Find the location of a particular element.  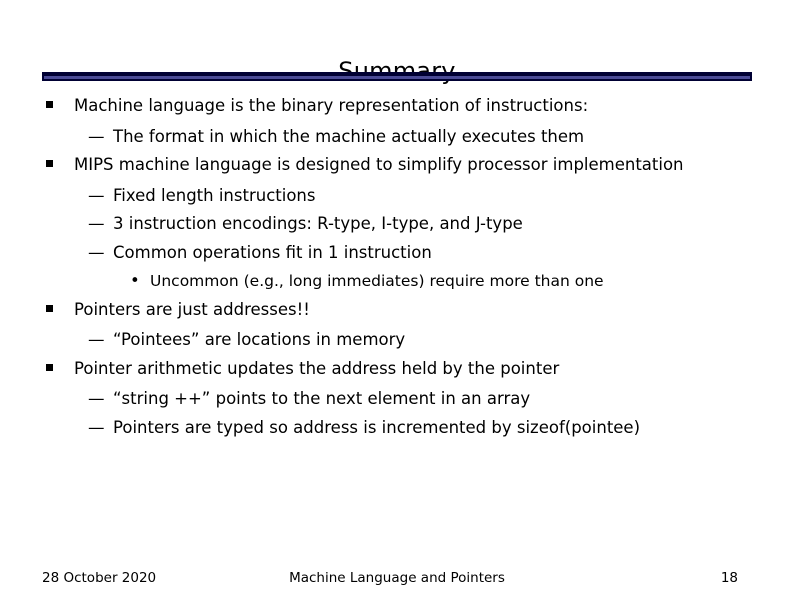

footer-title: Machine Language and Pointers is located at coordinates (397, 578).